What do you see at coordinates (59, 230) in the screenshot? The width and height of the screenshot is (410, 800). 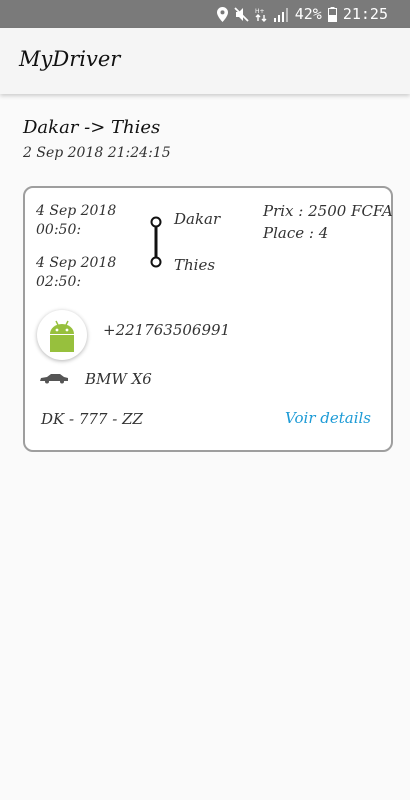 I see `departure-time: 00:50:` at bounding box center [59, 230].